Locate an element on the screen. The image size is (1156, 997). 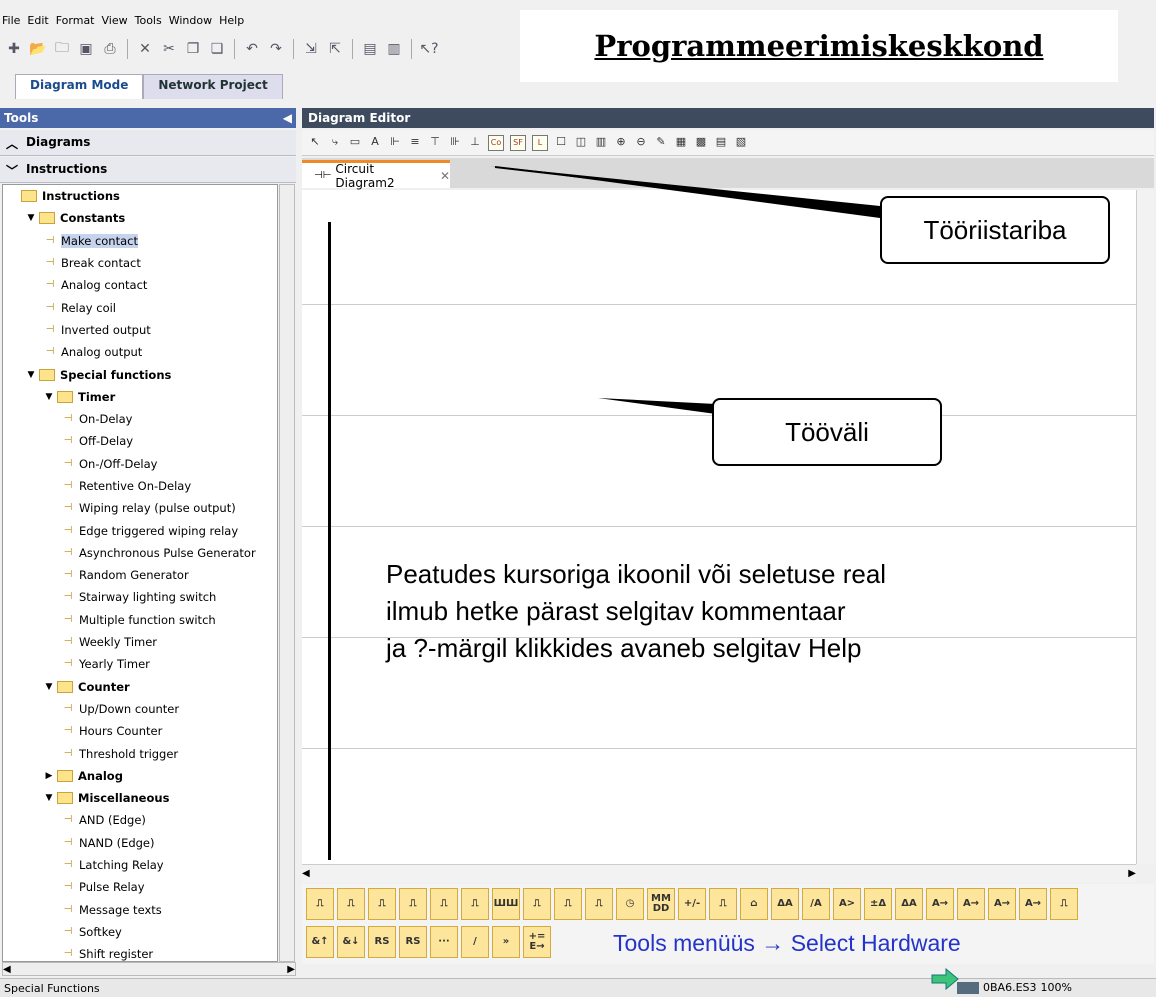
paste-icon: ❏ is located at coordinates (217, 49).